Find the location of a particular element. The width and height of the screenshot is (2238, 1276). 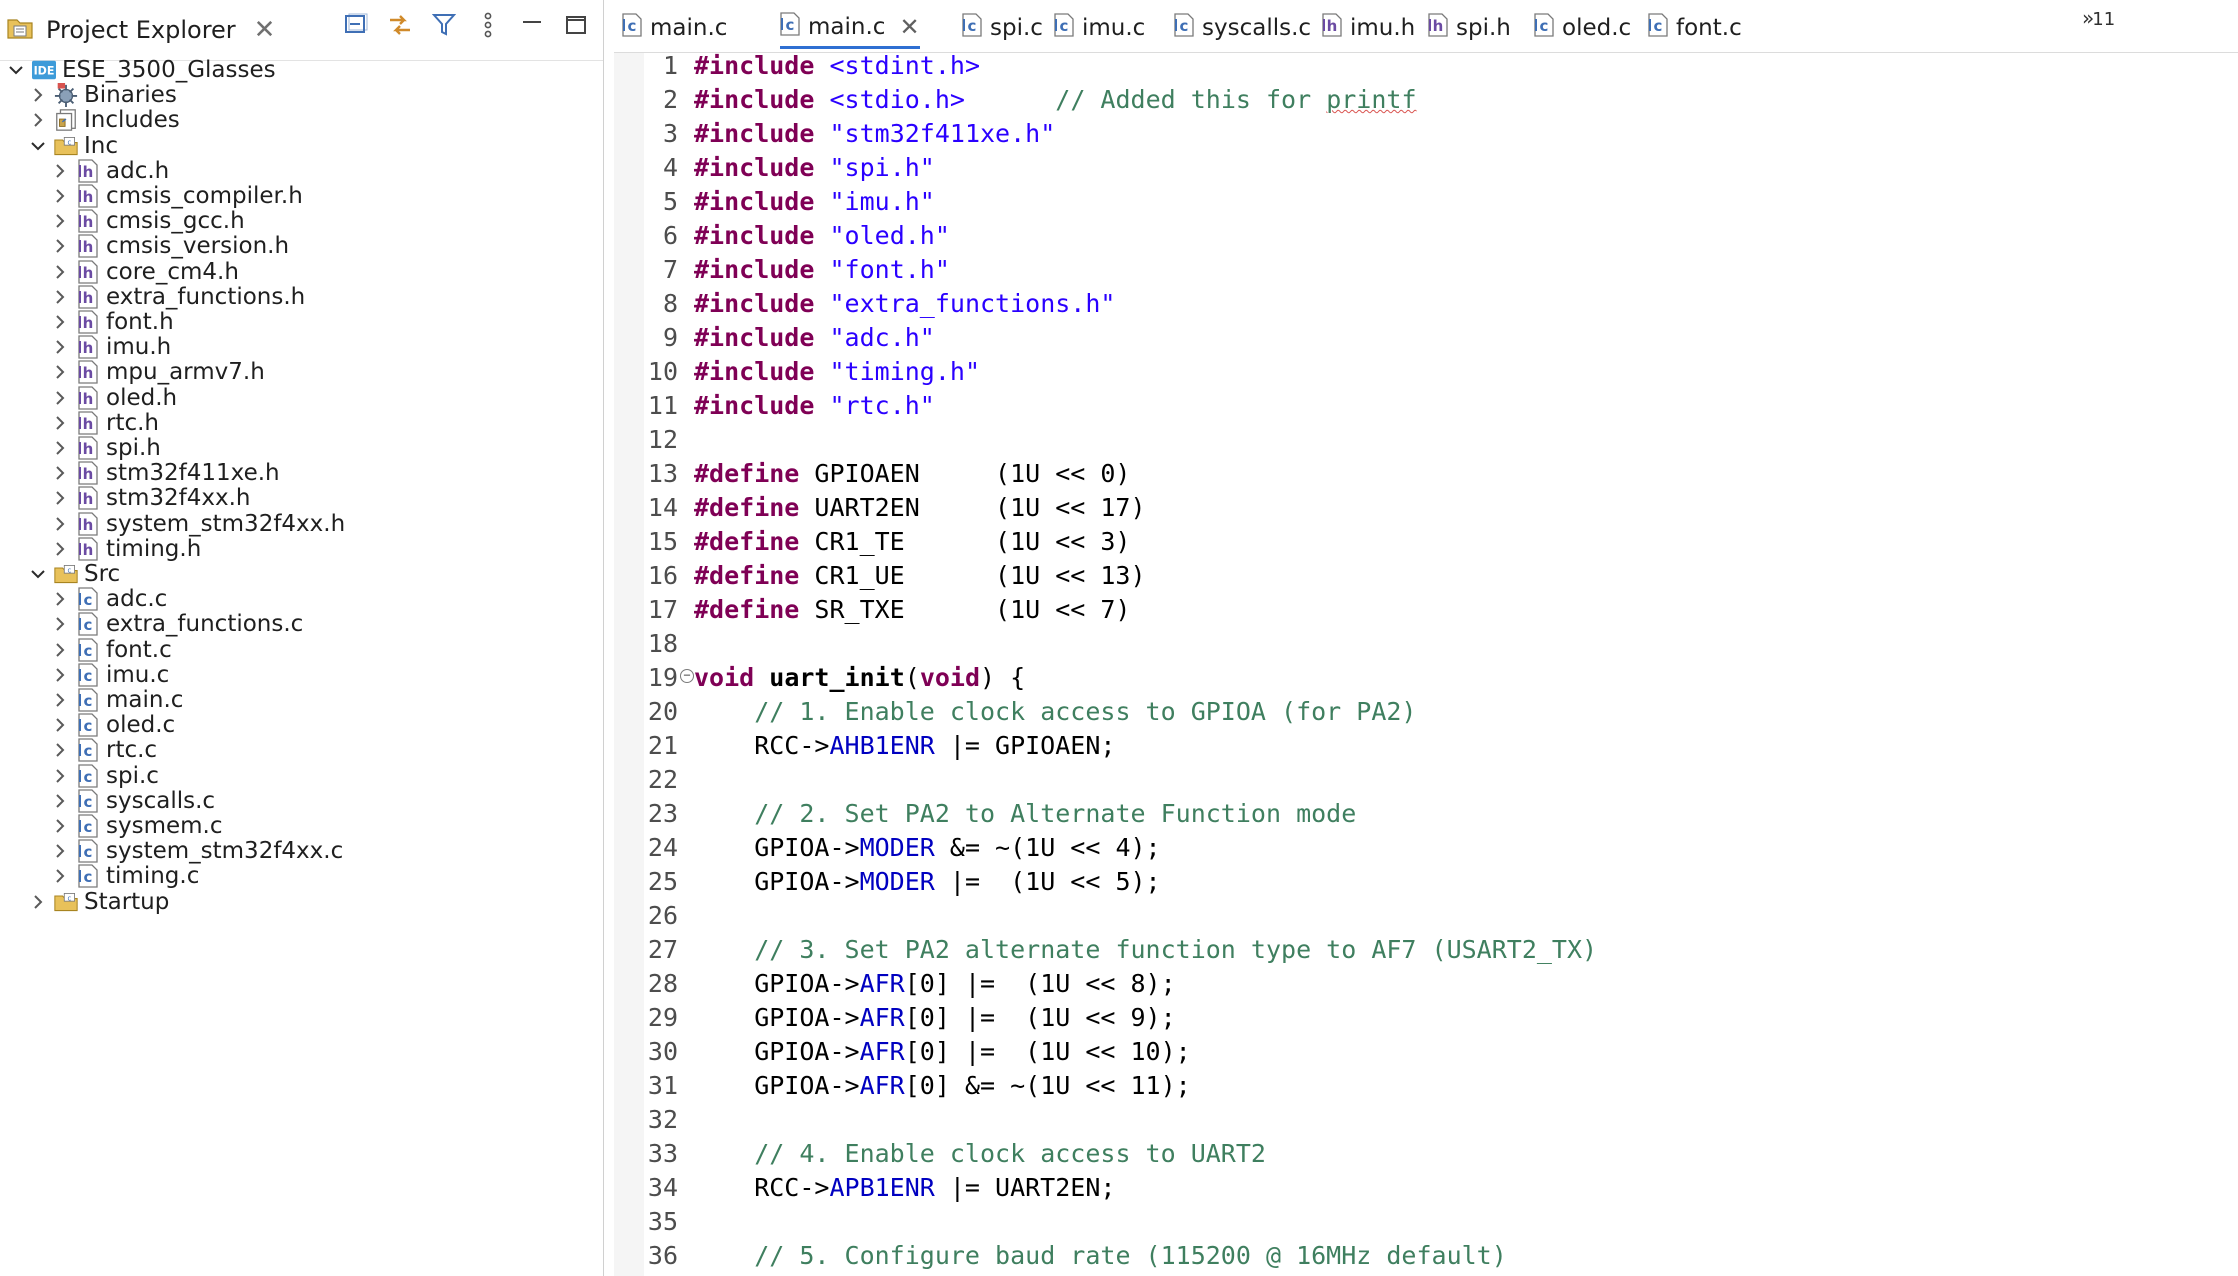

code-line: 5 #include "imu.h" is located at coordinates (1426, 202).